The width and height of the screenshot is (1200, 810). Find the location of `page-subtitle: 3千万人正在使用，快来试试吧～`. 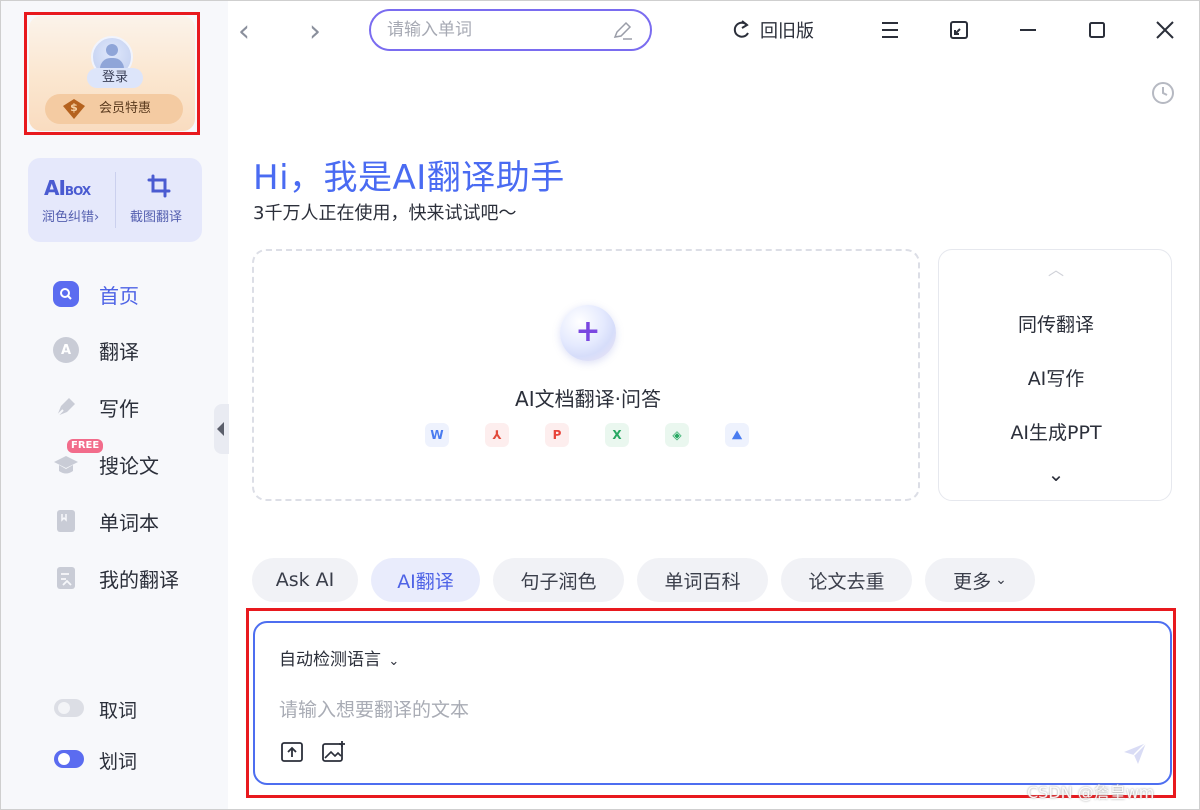

page-subtitle: 3千万人正在使用，快来试试吧～ is located at coordinates (385, 213).